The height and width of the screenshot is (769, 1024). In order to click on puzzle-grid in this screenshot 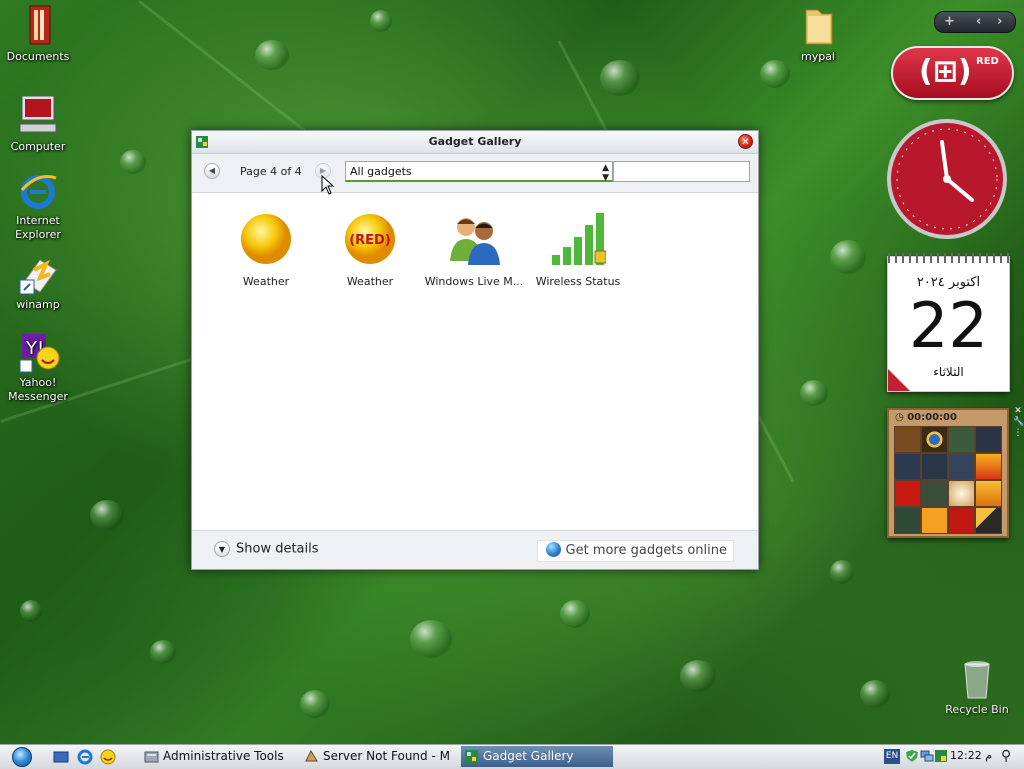, I will do `click(948, 480)`.